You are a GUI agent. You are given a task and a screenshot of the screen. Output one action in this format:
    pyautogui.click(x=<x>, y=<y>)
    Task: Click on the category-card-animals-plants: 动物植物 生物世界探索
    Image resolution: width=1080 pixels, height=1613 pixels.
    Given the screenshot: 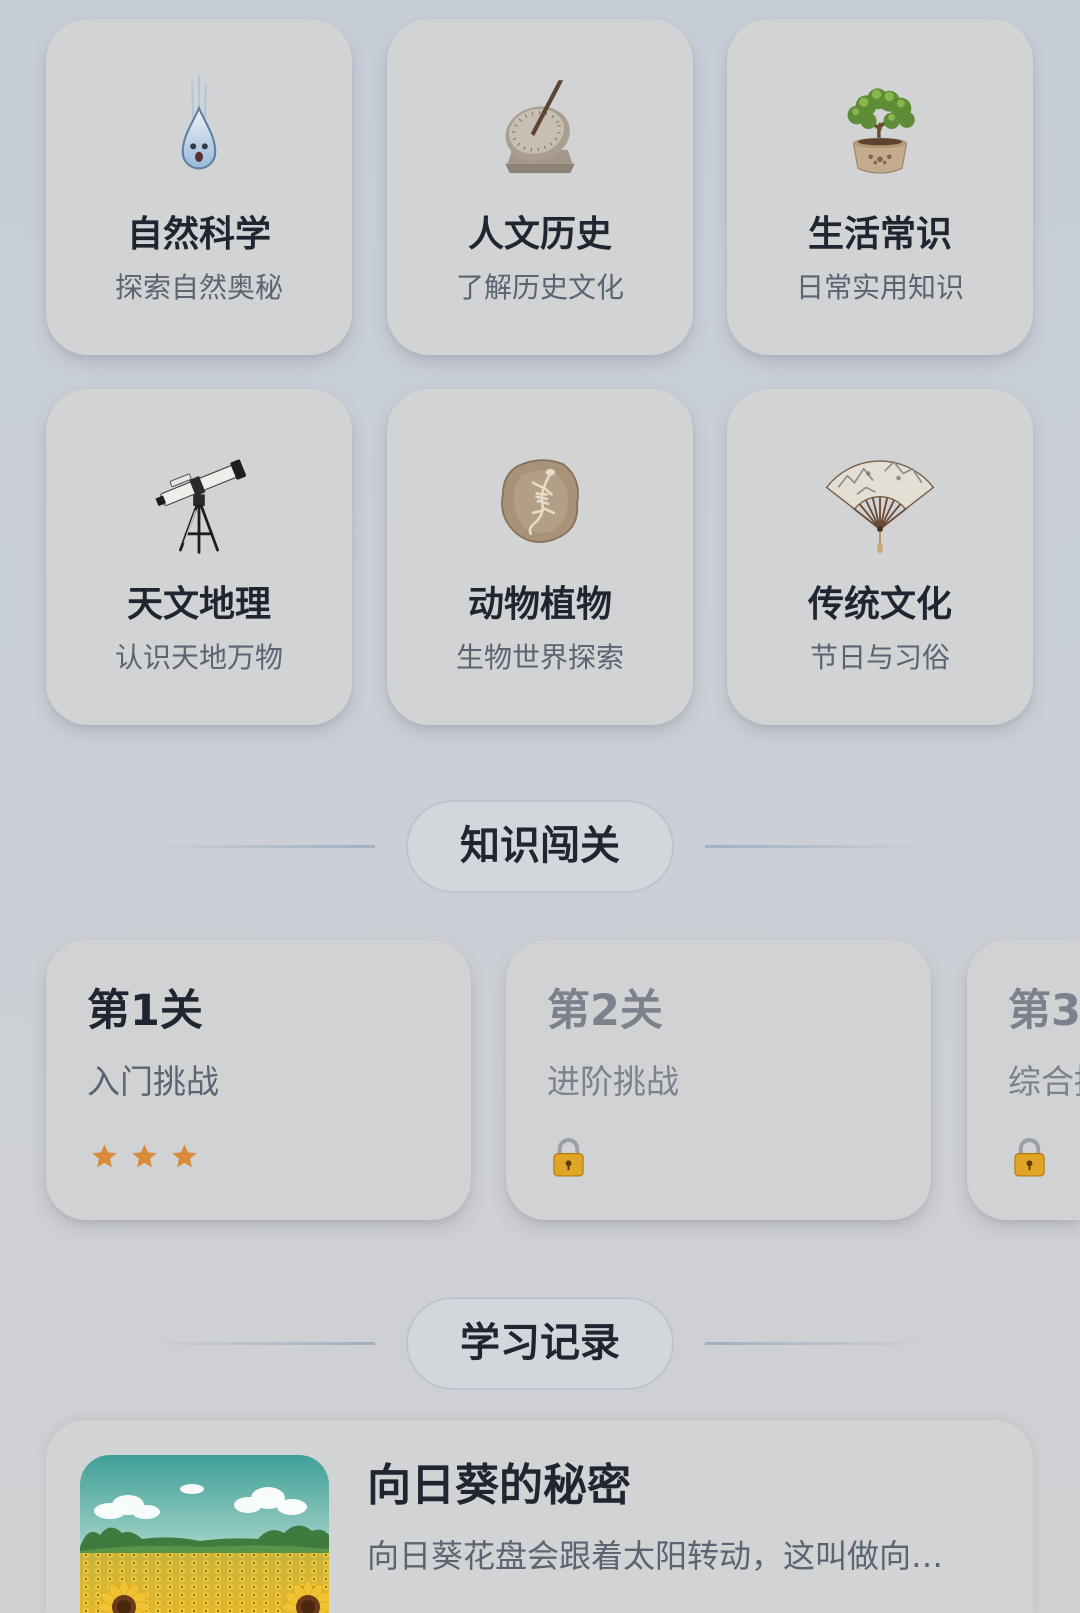 What is the action you would take?
    pyautogui.click(x=540, y=557)
    